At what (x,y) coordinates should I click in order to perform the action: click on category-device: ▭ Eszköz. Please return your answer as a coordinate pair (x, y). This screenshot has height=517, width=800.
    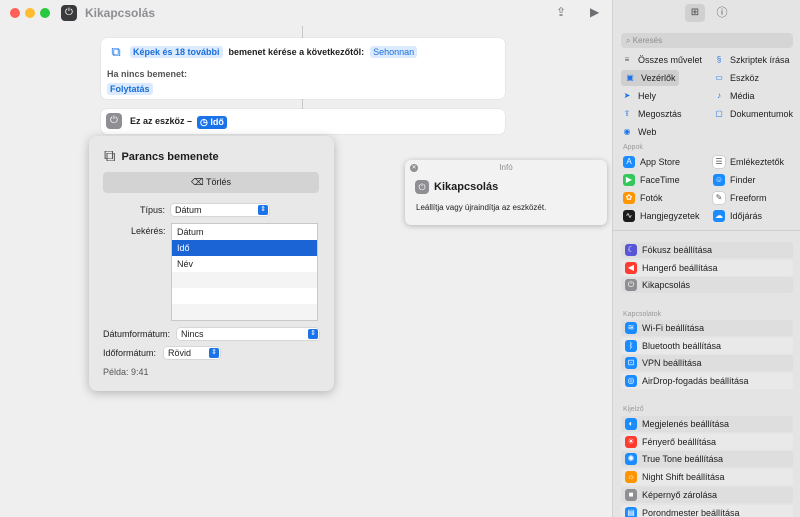
    Looking at the image, I should click on (736, 78).